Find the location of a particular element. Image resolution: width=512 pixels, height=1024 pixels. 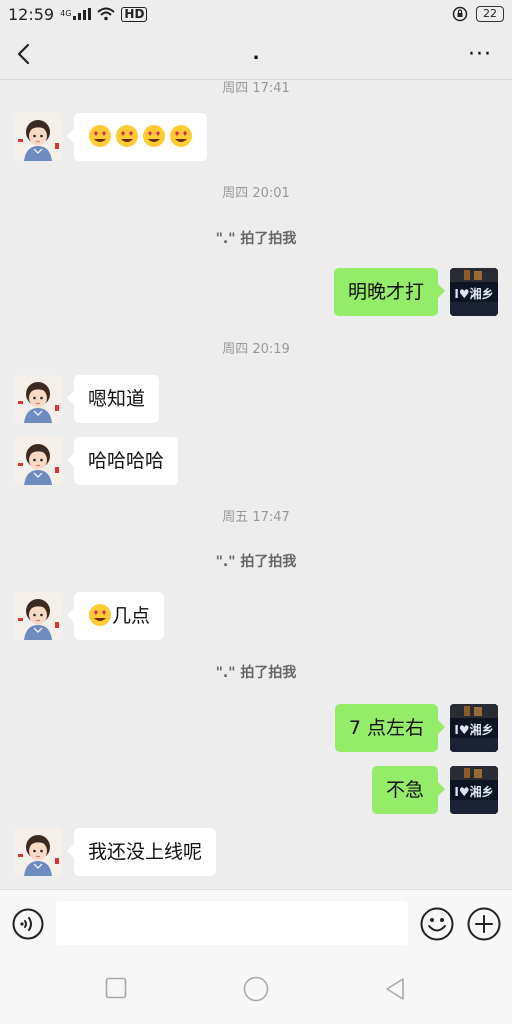

chat-title: . is located at coordinates (256, 53).